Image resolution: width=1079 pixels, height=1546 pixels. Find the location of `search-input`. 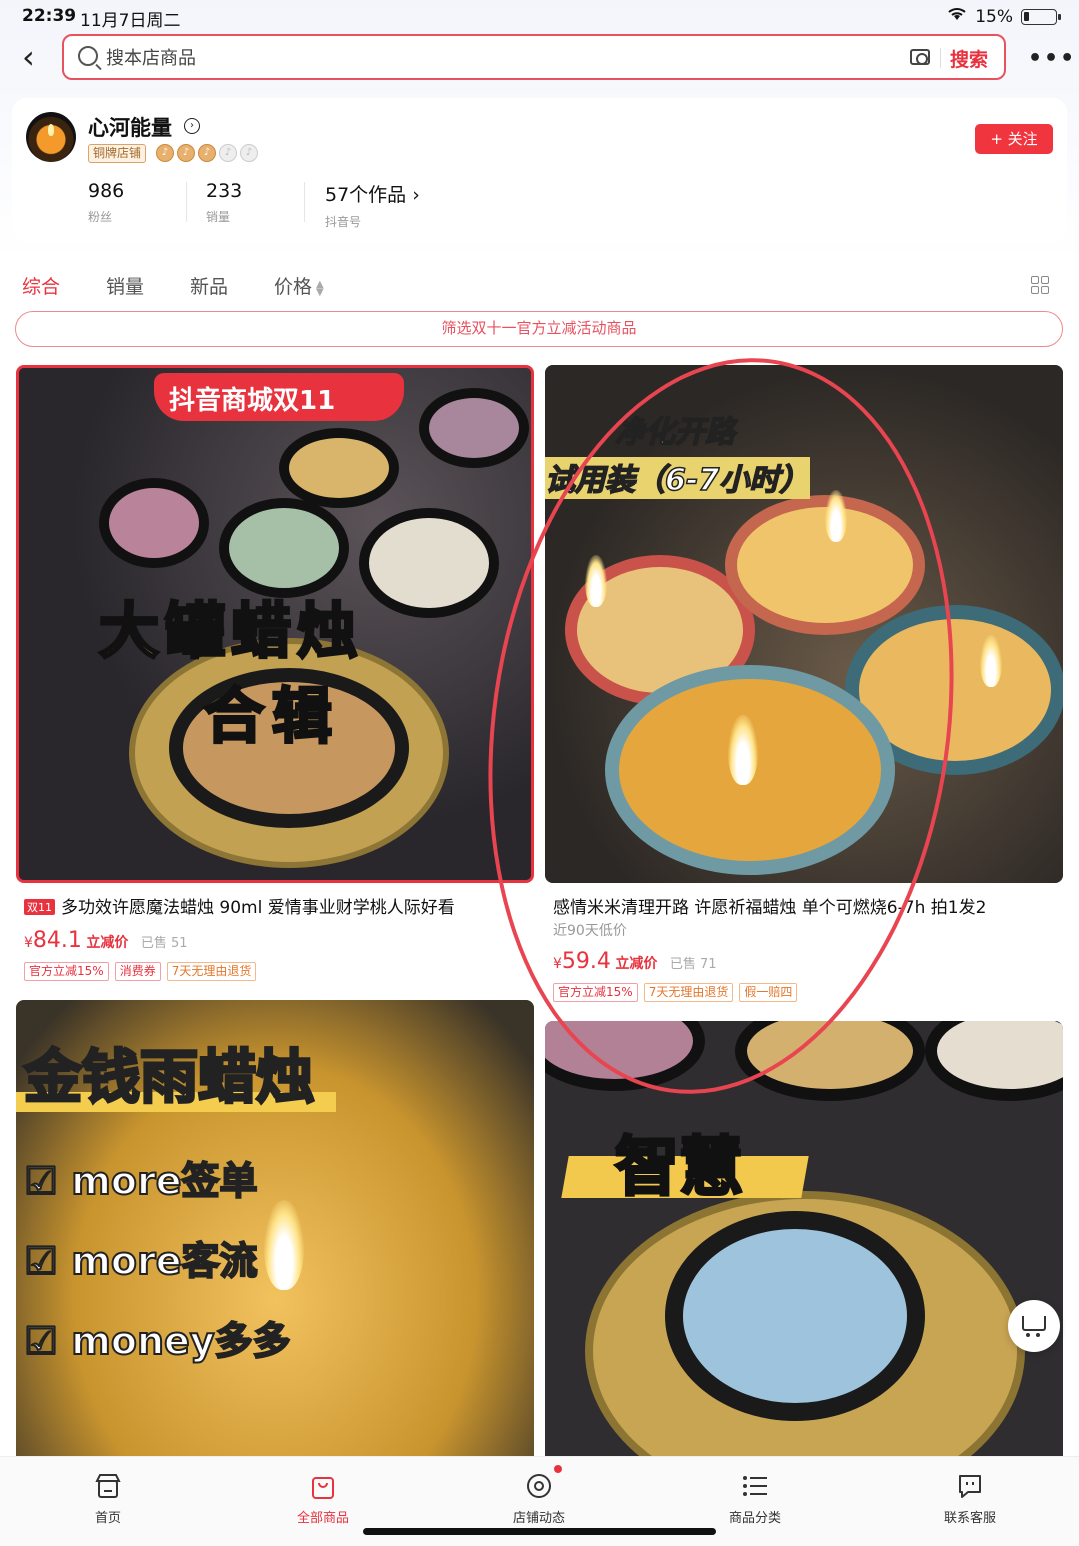

search-input is located at coordinates (456, 58).